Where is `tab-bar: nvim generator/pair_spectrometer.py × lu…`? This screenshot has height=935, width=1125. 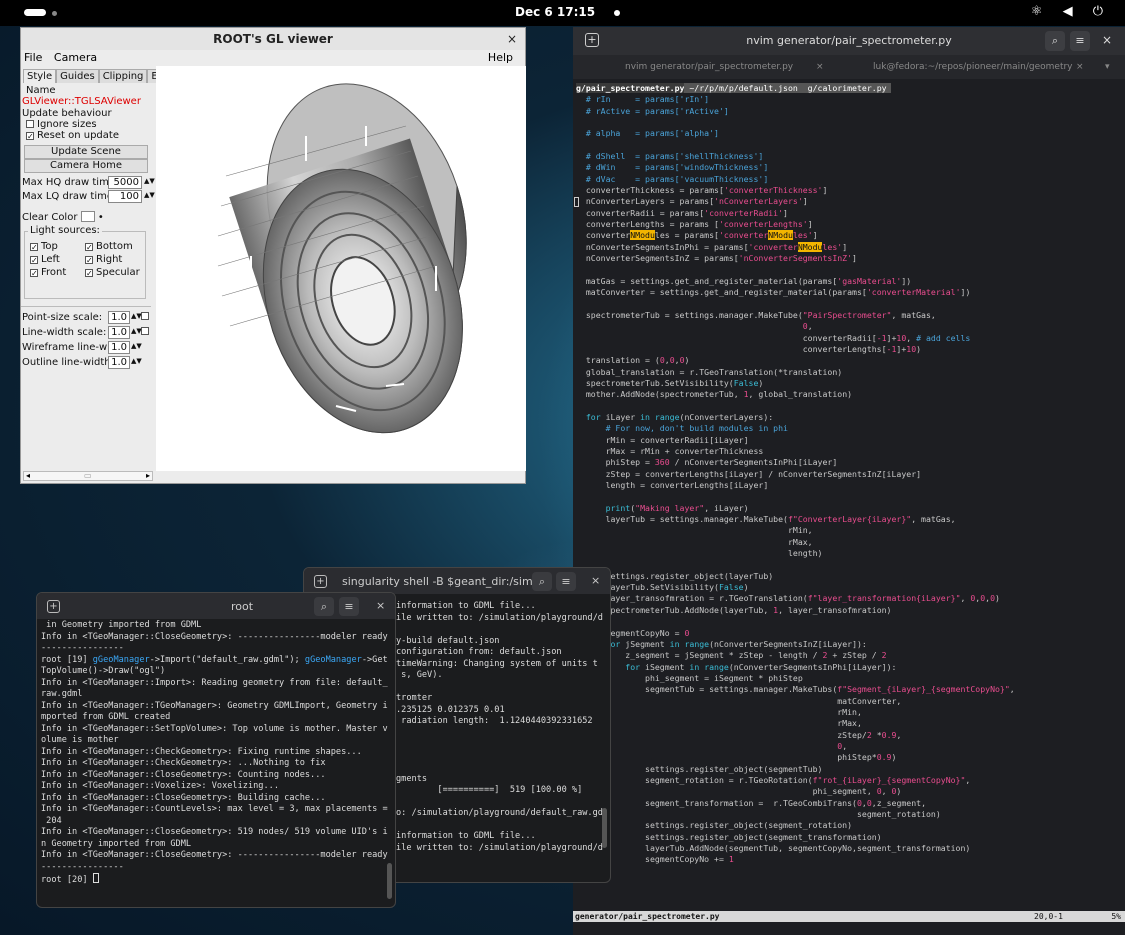 tab-bar: nvim generator/pair_spectrometer.py × lu… is located at coordinates (849, 67).